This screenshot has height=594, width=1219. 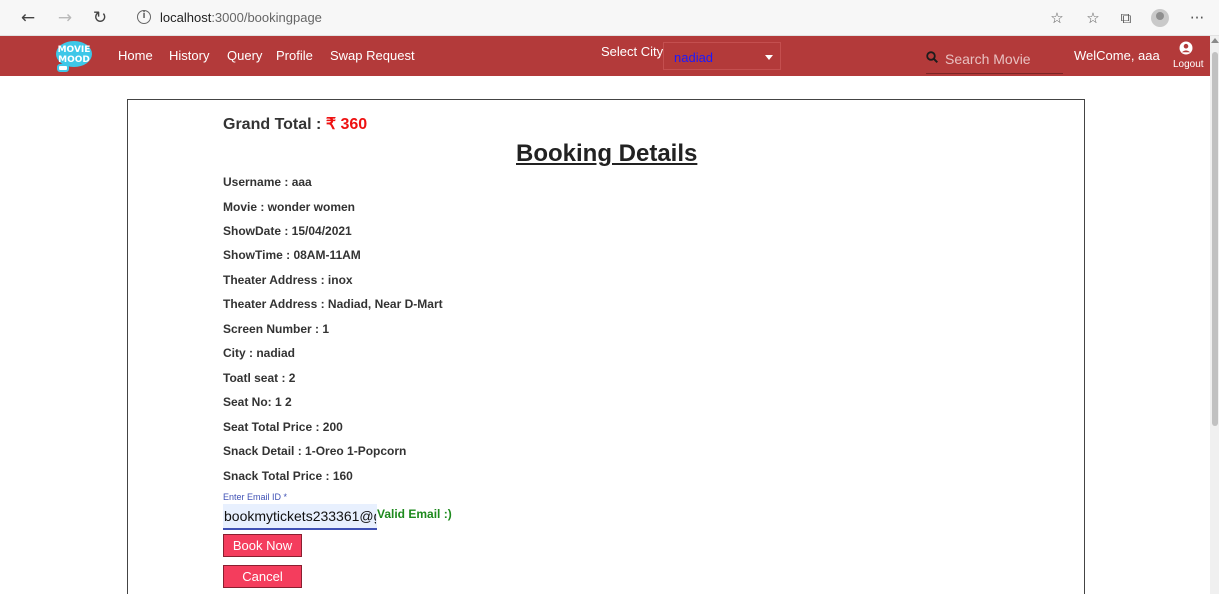 What do you see at coordinates (300, 517) in the screenshot?
I see `email-field` at bounding box center [300, 517].